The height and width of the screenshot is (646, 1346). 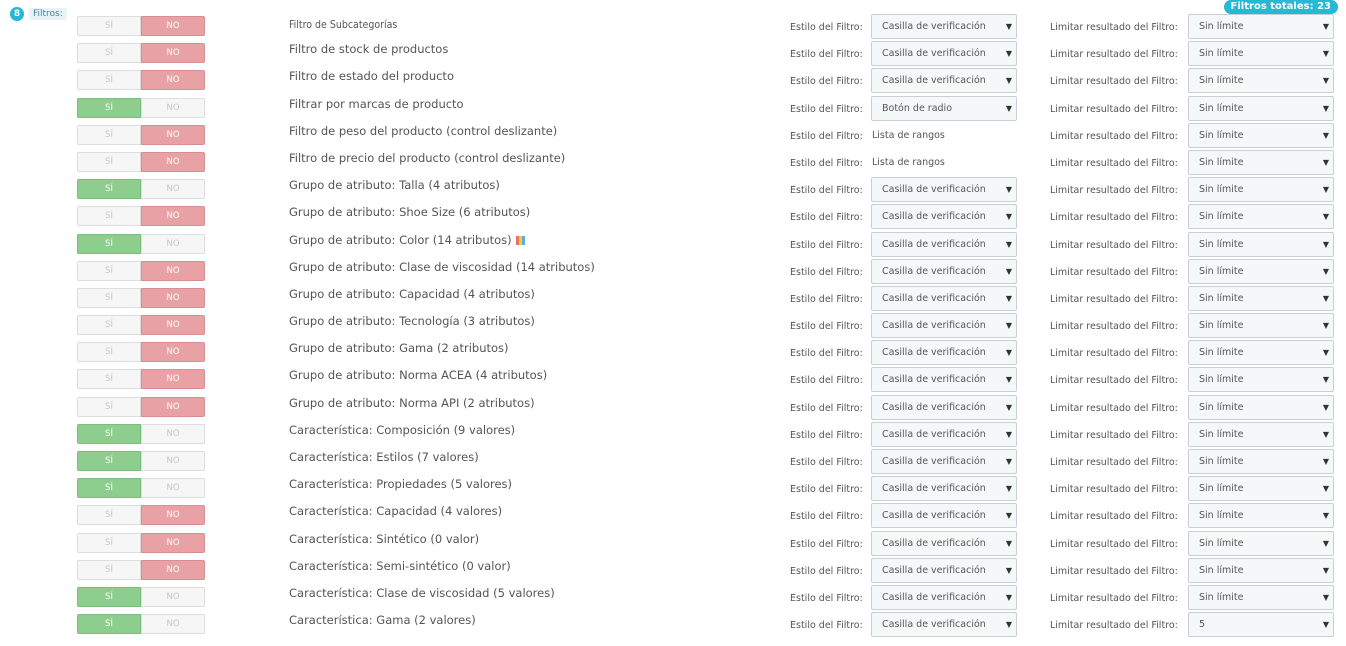 What do you see at coordinates (944, 108) in the screenshot?
I see `filter-style-select: Botón de radio` at bounding box center [944, 108].